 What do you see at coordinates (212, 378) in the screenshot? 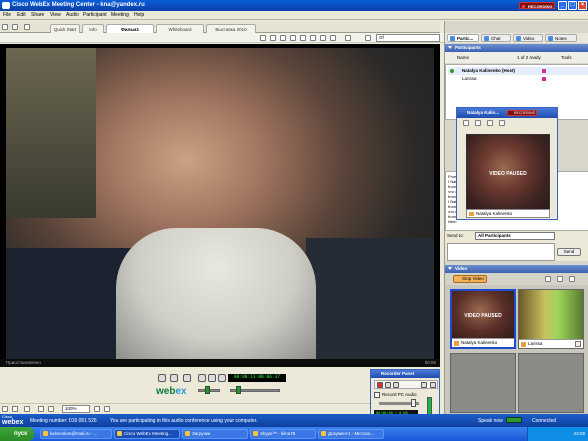
I see `pause-icon` at bounding box center [212, 378].